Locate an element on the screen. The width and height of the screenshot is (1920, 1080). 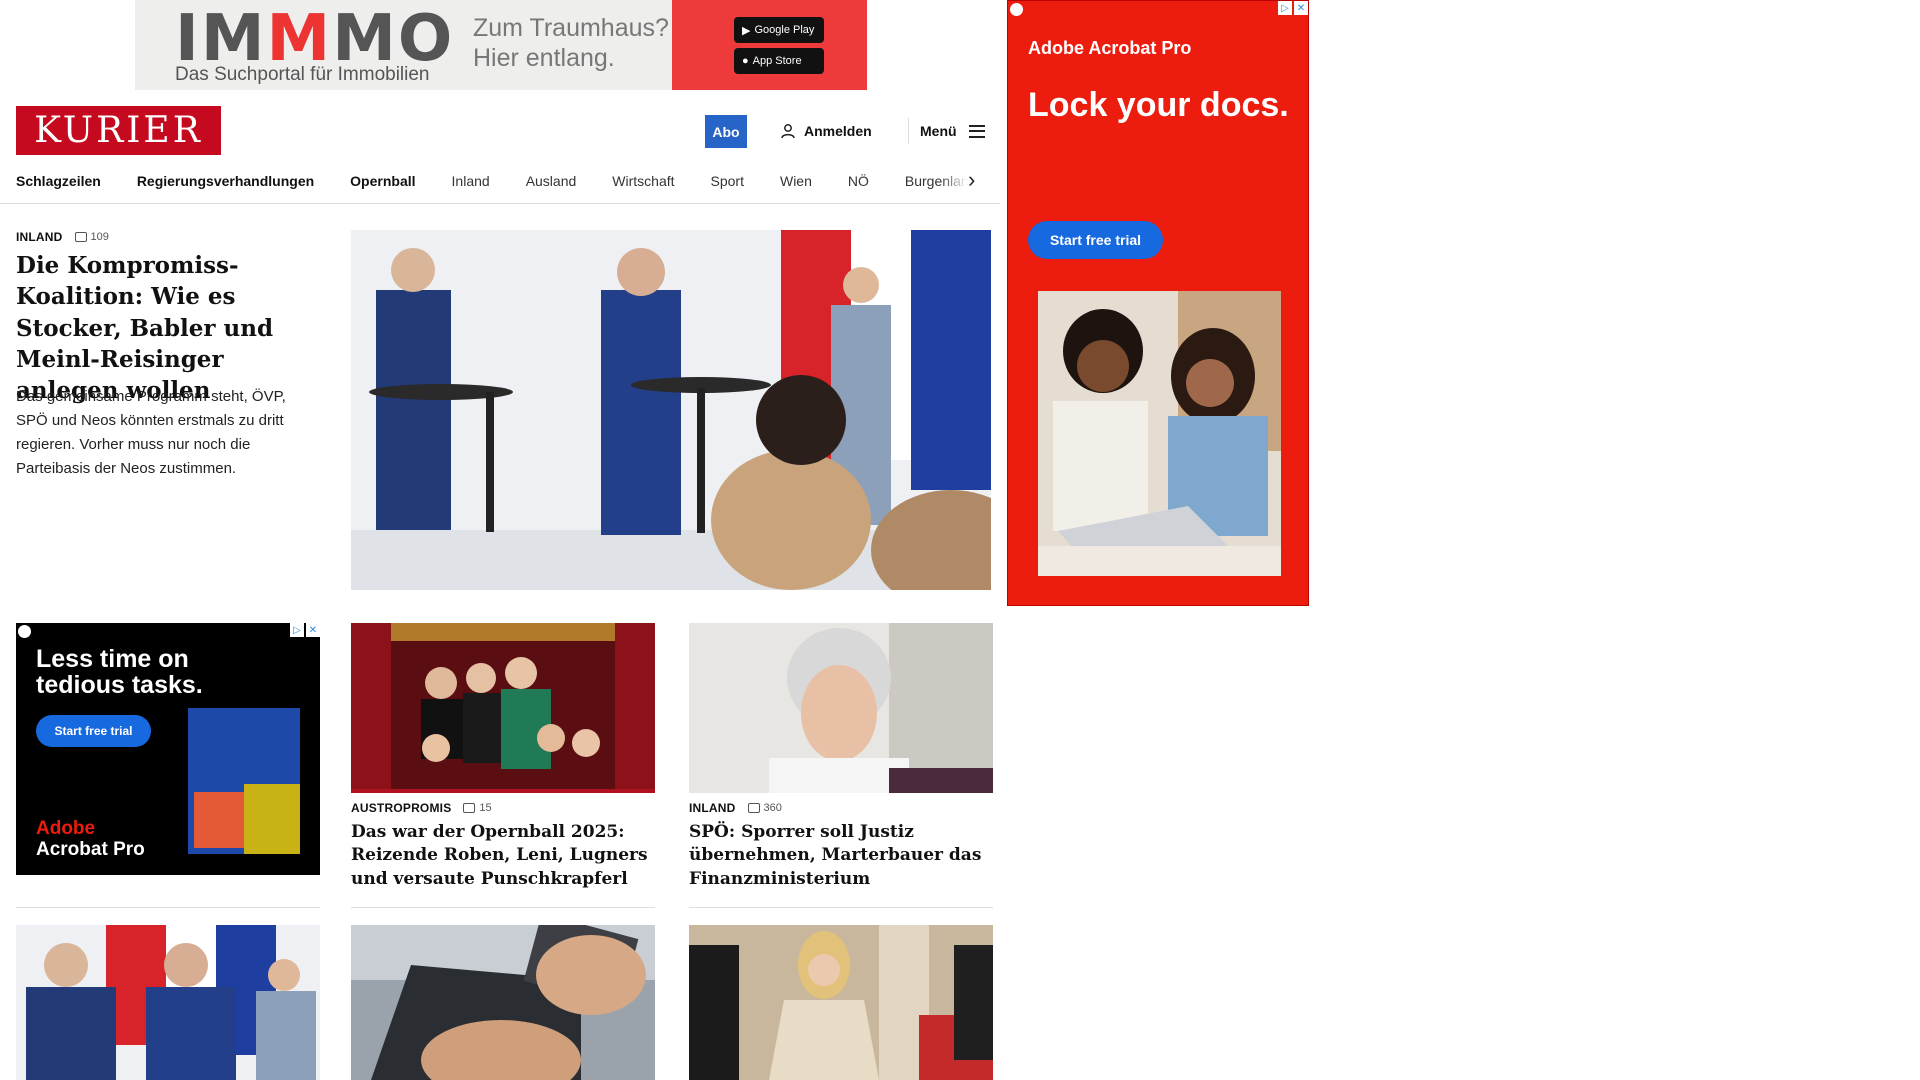
article-meta: AUSTROPROMIS 15 is located at coordinates (503, 808).